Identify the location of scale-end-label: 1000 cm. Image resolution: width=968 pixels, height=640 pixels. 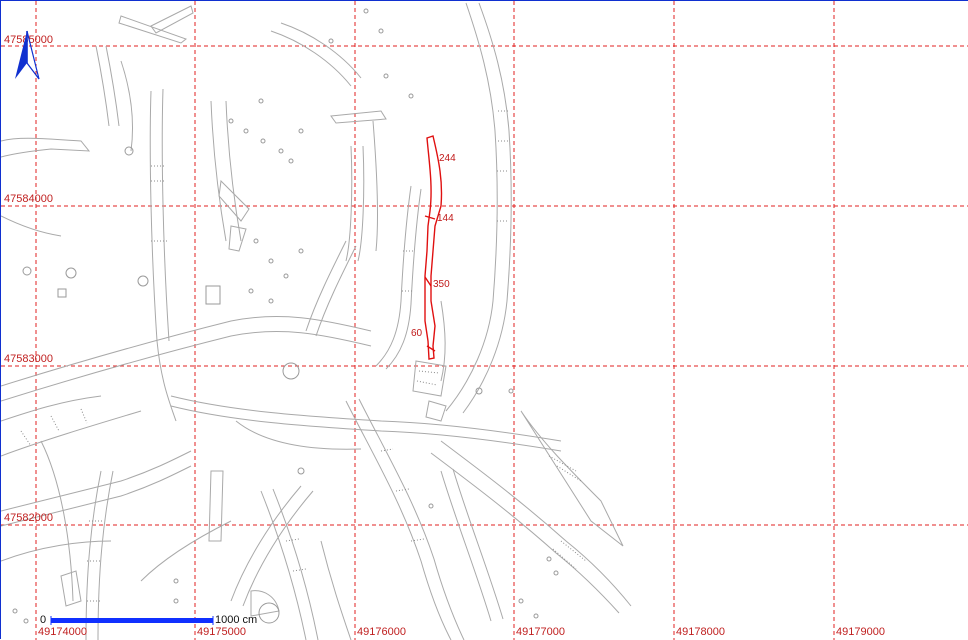
(236, 620).